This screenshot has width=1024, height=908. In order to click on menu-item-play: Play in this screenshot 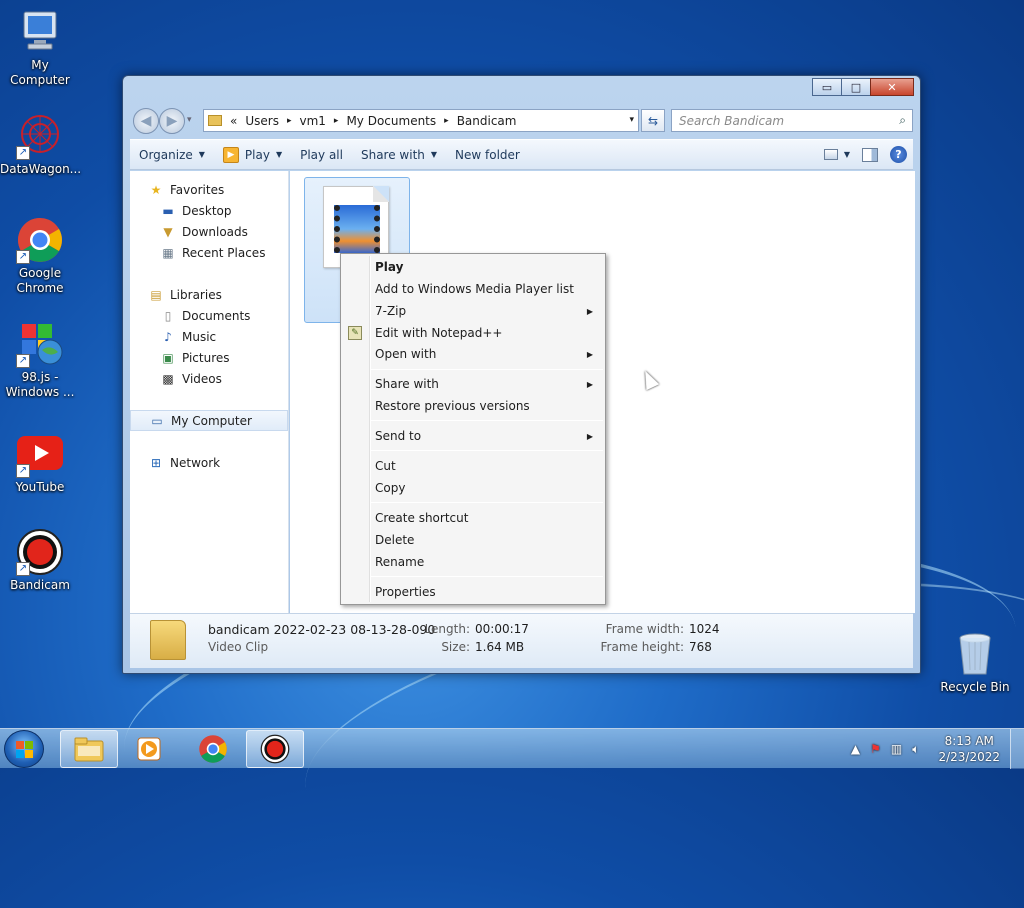, I will do `click(473, 267)`.